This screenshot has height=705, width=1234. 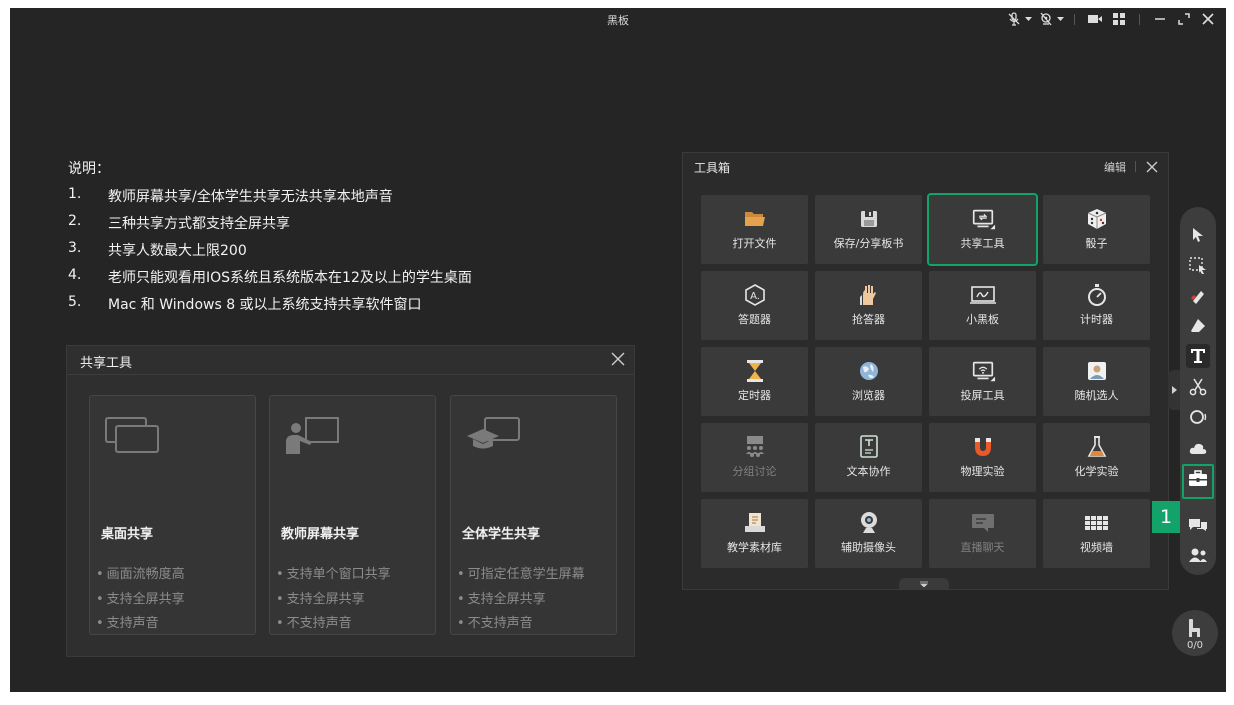 What do you see at coordinates (1014, 19) in the screenshot?
I see `mic-off-icon` at bounding box center [1014, 19].